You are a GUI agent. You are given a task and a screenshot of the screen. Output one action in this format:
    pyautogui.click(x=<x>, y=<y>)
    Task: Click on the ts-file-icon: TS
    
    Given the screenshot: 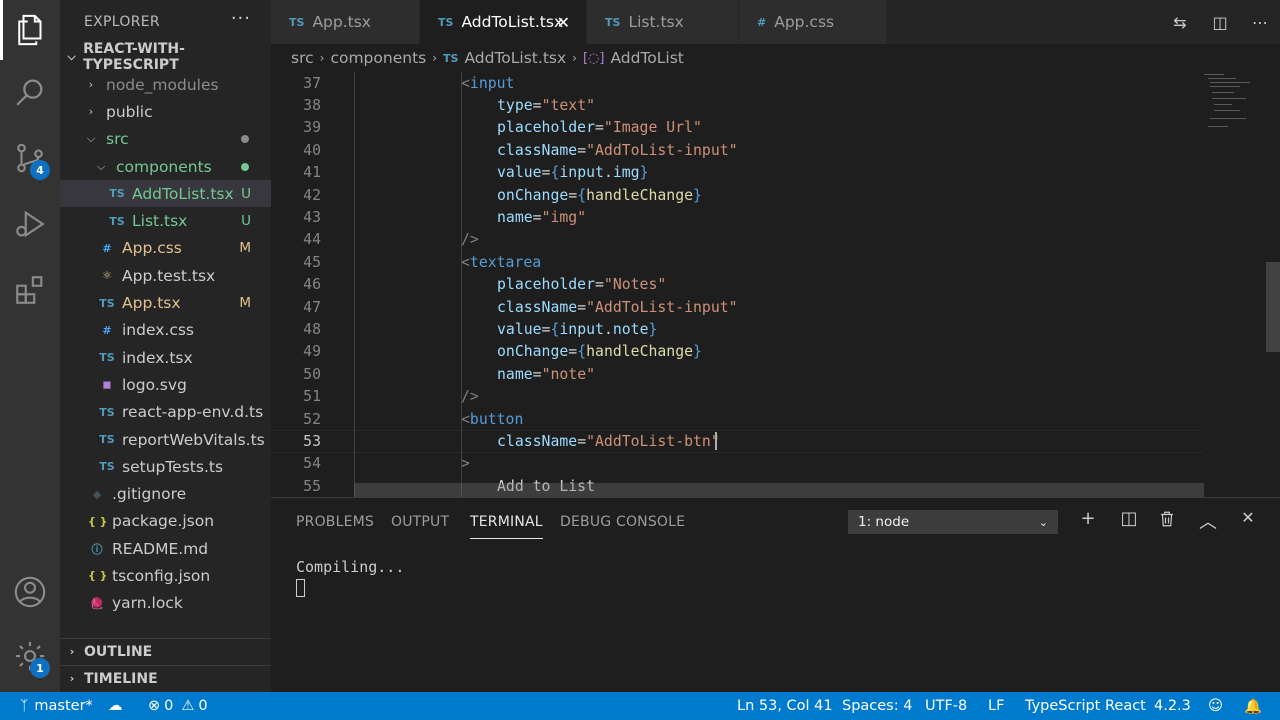 What is the action you would take?
    pyautogui.click(x=107, y=358)
    